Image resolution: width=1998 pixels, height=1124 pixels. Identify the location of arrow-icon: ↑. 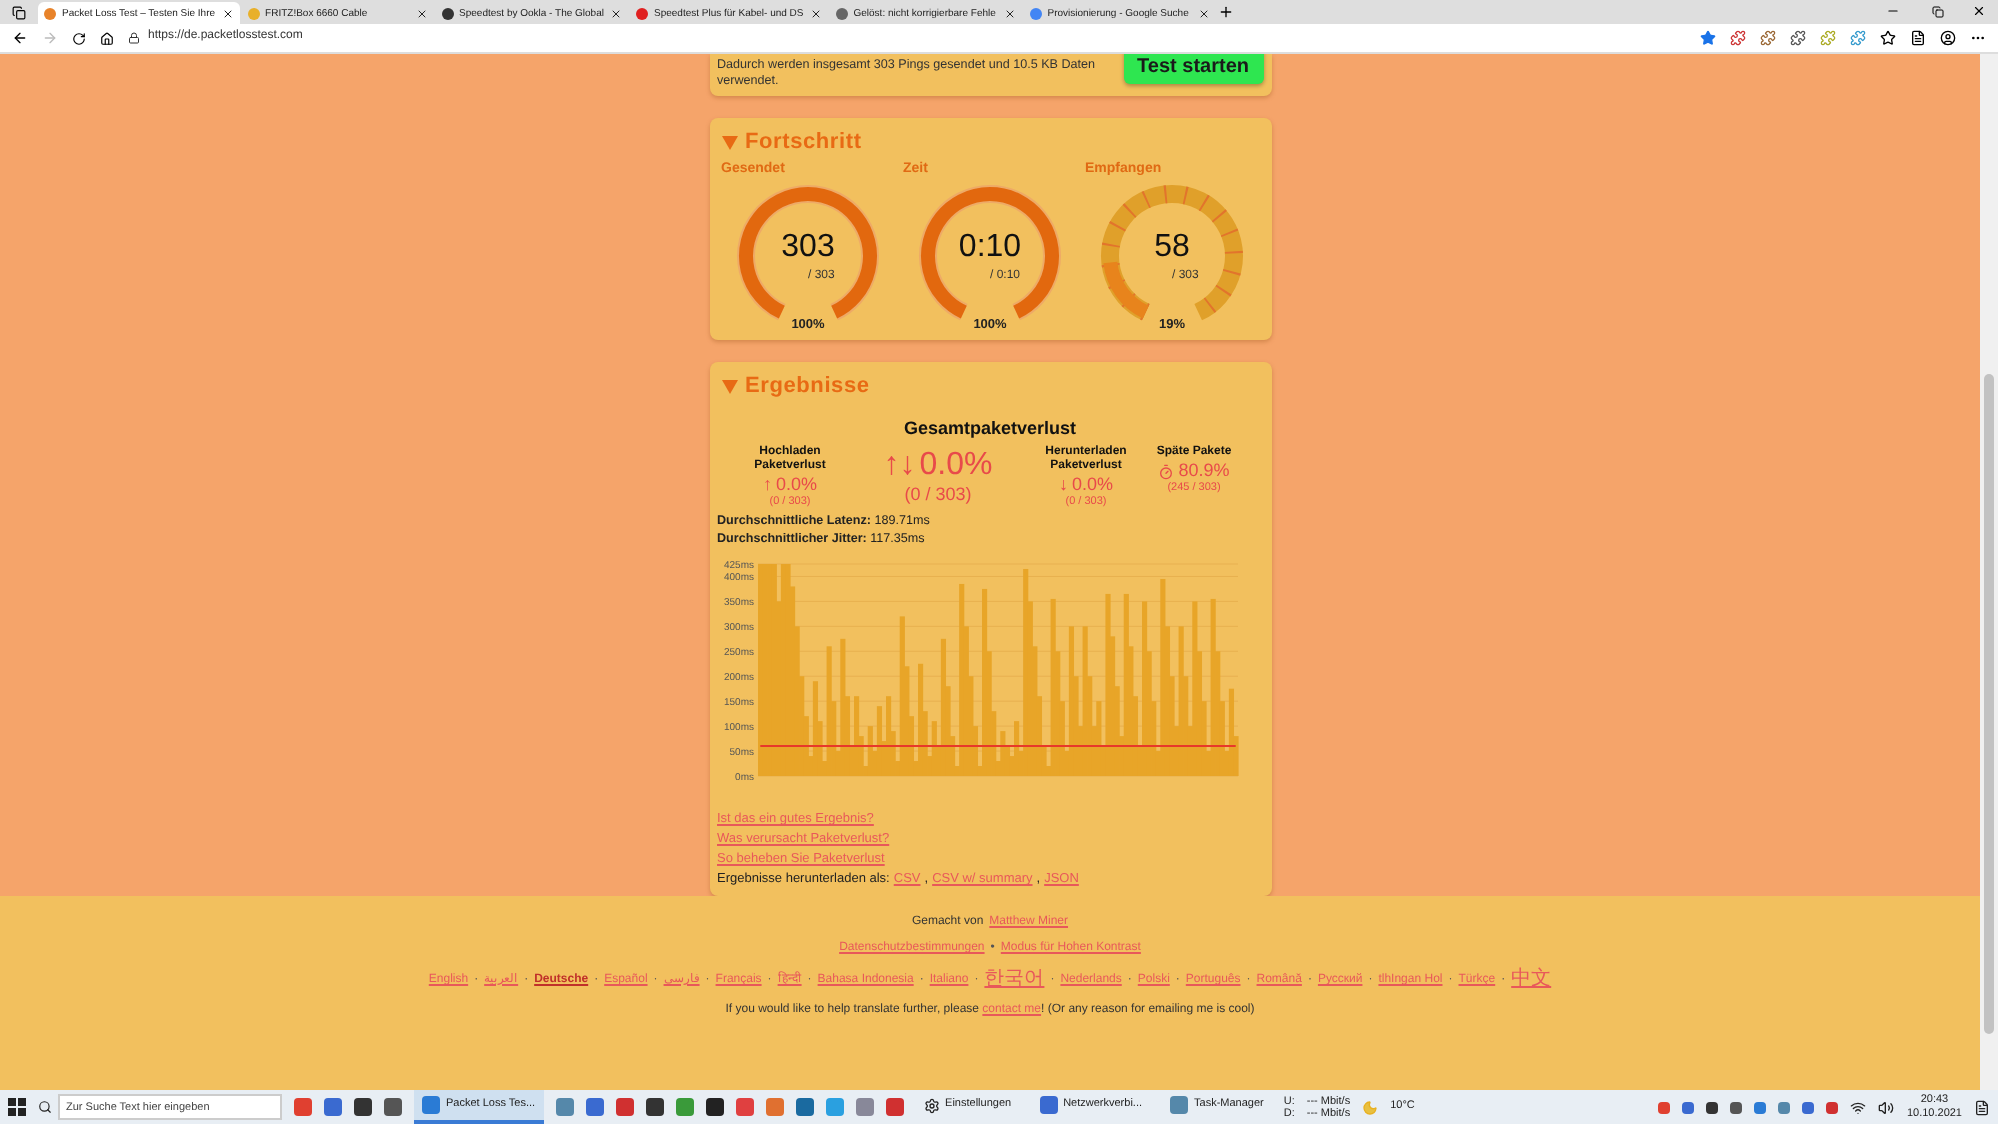
(767, 485).